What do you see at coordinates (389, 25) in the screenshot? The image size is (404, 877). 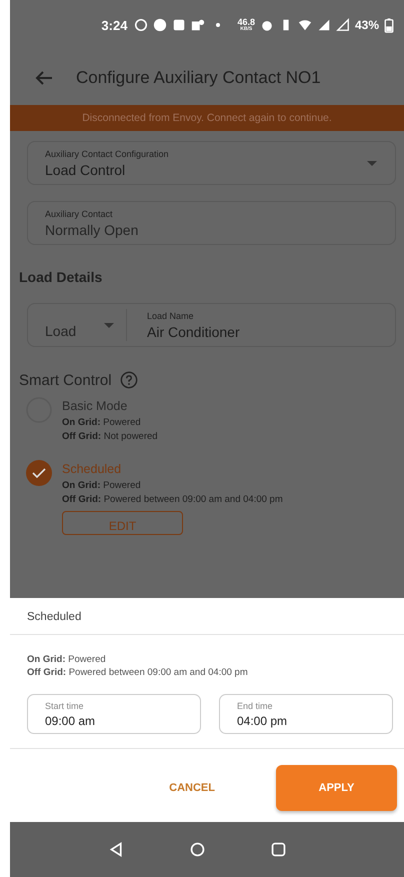 I see `battery-icon` at bounding box center [389, 25].